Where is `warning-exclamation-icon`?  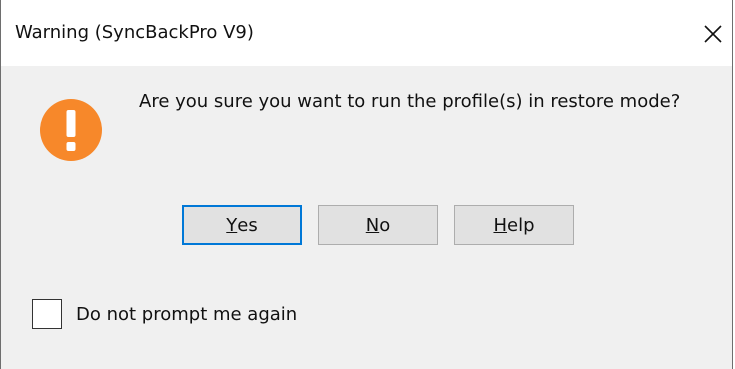 warning-exclamation-icon is located at coordinates (71, 130).